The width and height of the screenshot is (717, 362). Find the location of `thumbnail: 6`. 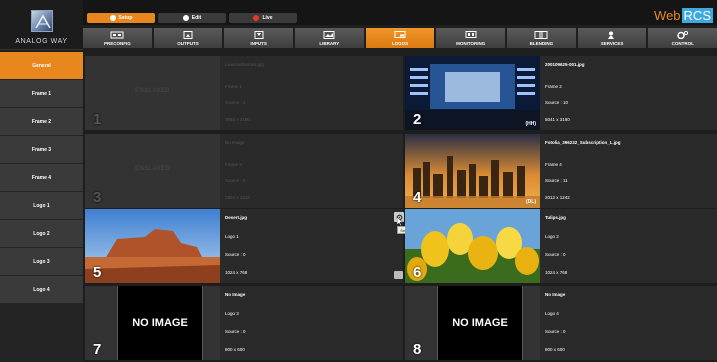

thumbnail: 6 is located at coordinates (472, 246).